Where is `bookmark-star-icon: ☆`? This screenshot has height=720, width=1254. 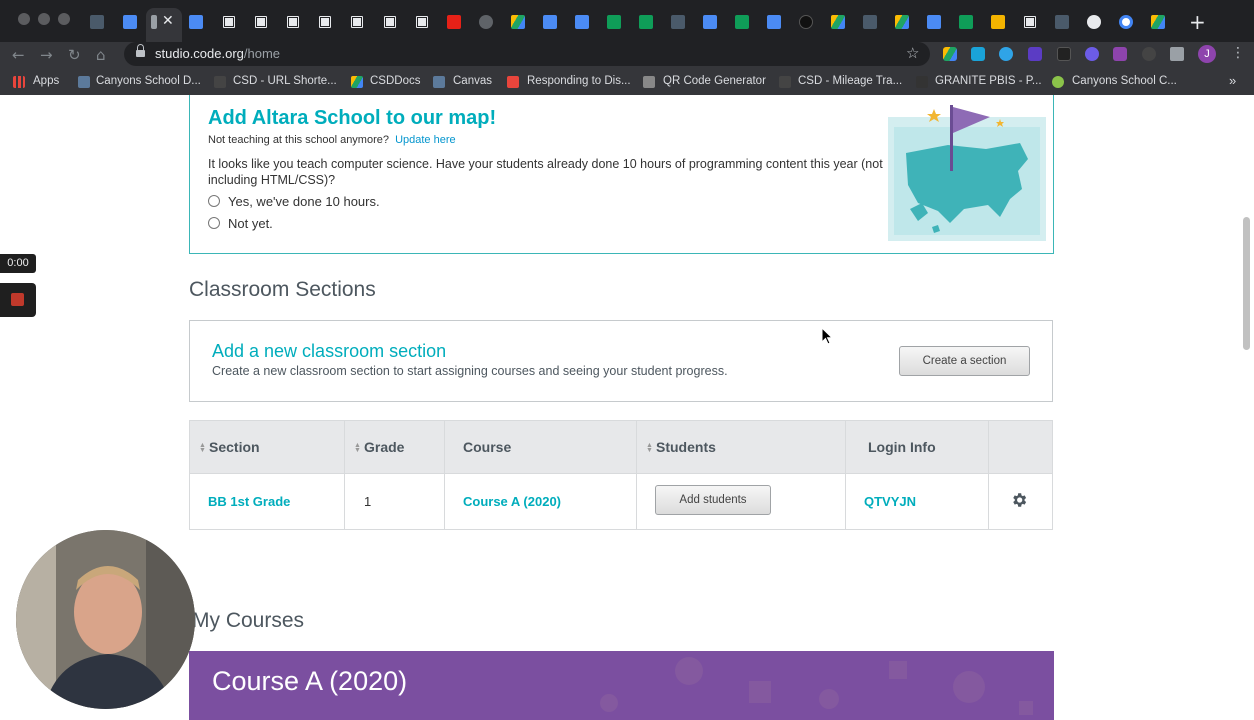 bookmark-star-icon: ☆ is located at coordinates (912, 53).